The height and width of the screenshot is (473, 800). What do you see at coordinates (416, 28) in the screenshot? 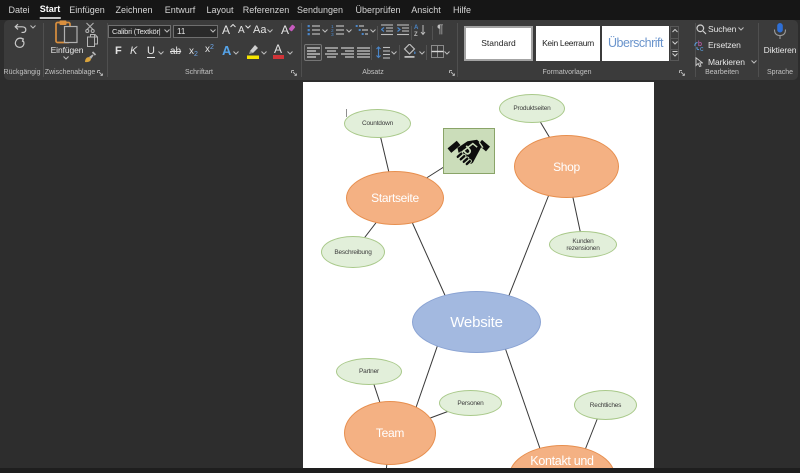
I see `svg-text: A` at bounding box center [416, 28].